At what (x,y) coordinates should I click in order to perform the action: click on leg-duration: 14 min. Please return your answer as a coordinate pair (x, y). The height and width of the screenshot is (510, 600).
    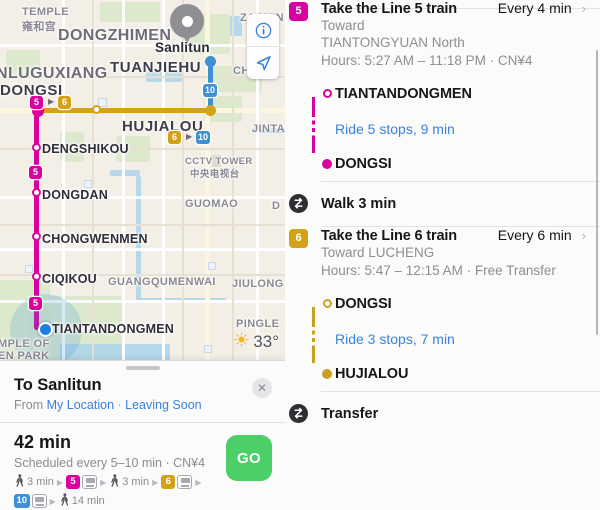
    Looking at the image, I should click on (88, 501).